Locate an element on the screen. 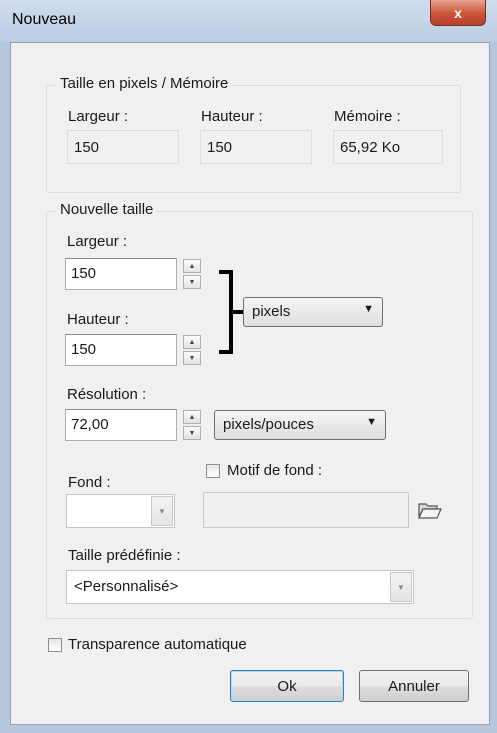 The image size is (497, 733). preset-select: <Personnalisé> ▼ is located at coordinates (240, 587).